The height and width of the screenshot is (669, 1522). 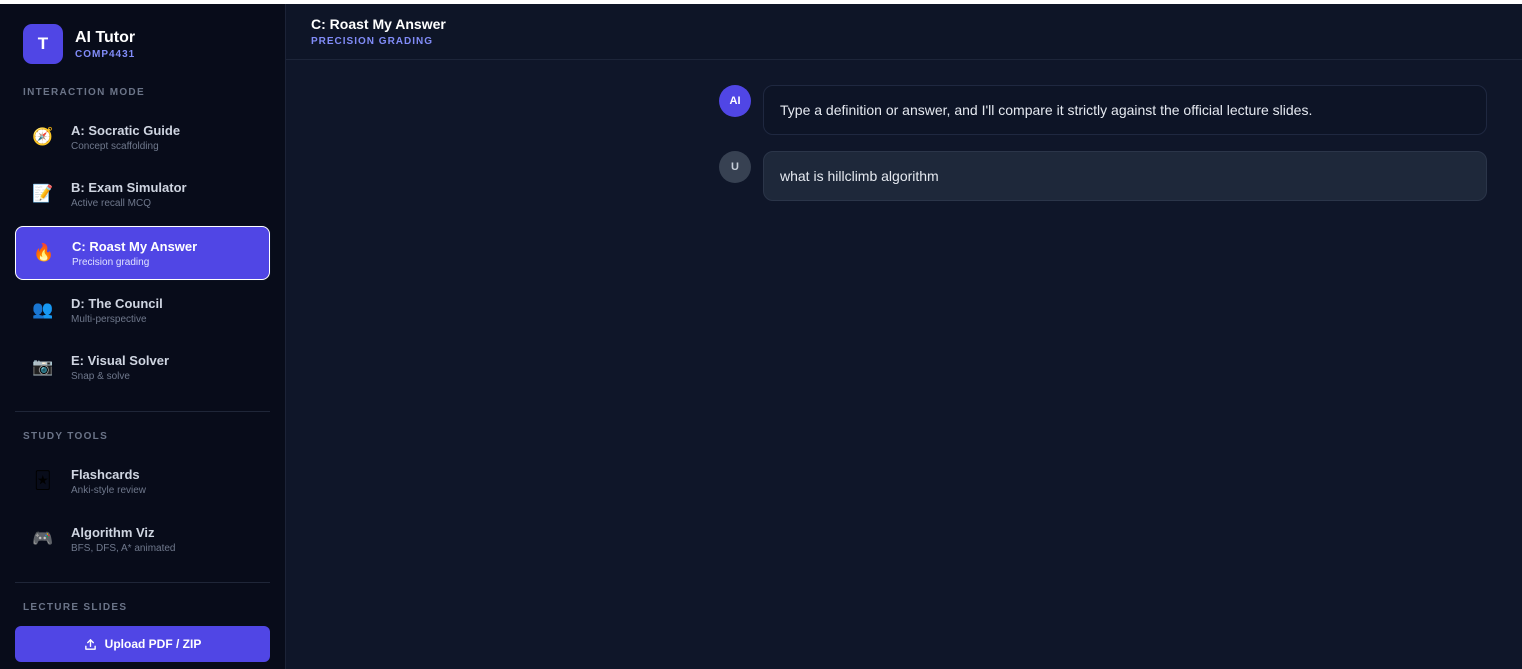 I want to click on mode-text: E: Visual Solver Snap & solve, so click(x=120, y=367).